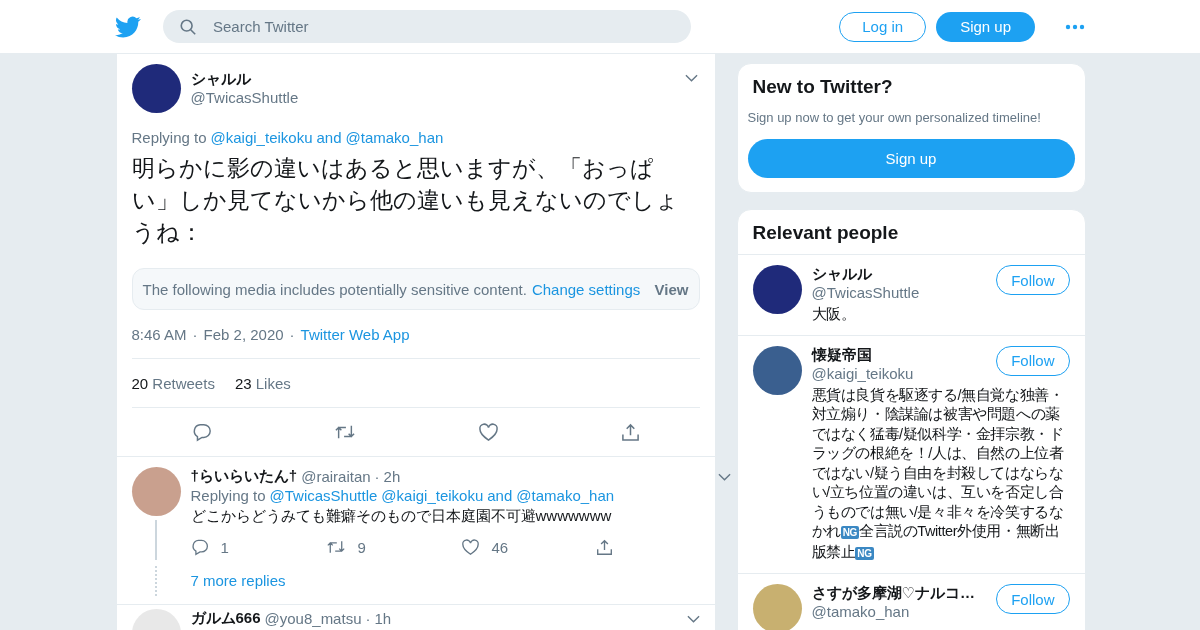  Describe the element at coordinates (427, 26) in the screenshot. I see `search-field: Search Twitter` at that location.